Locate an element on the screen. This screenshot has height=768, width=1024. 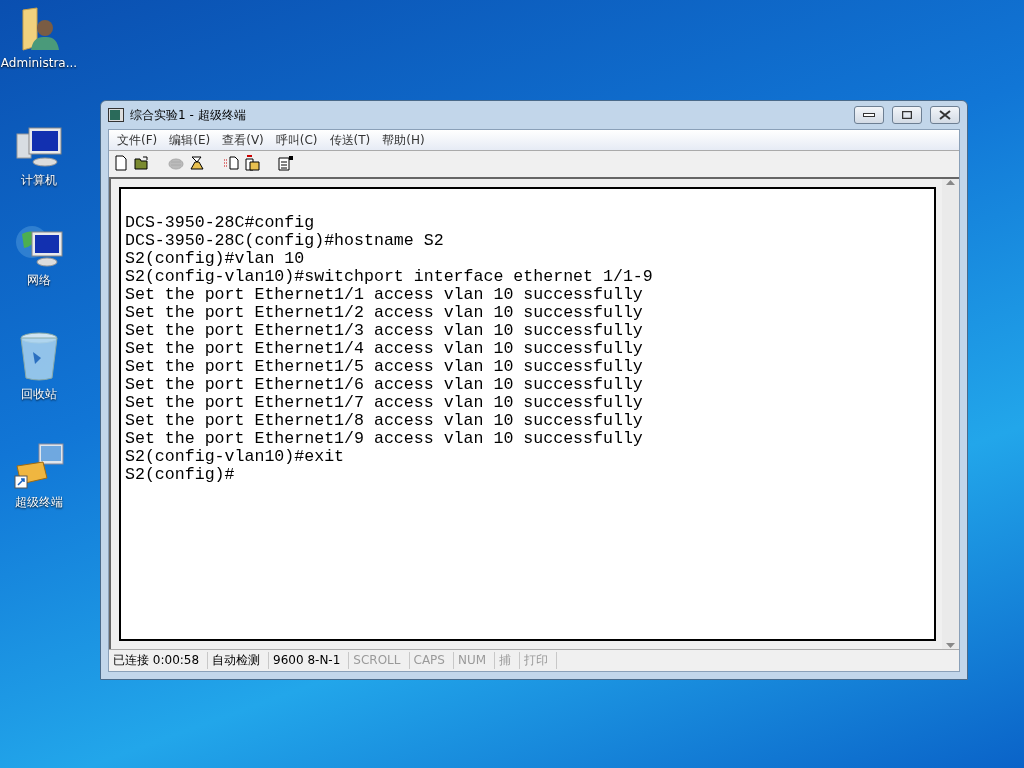
desktop-icon-label: 计算机 is located at coordinates (39, 180).